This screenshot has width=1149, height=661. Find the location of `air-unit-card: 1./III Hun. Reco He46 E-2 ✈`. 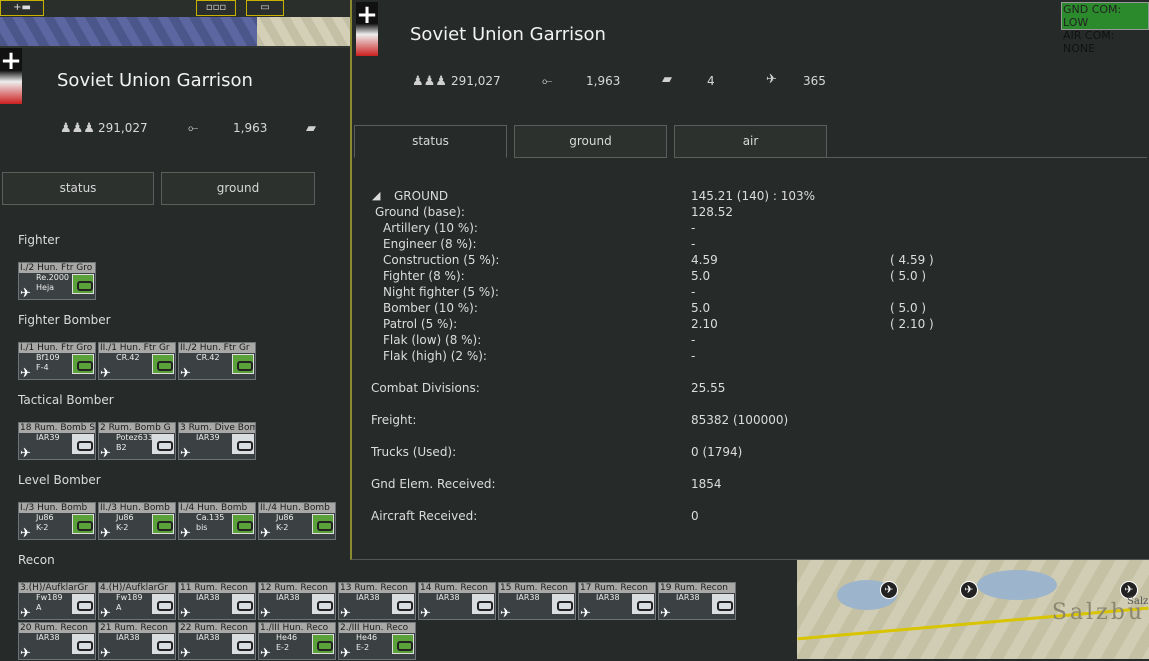

air-unit-card: 1./III Hun. Reco He46 E-2 ✈ is located at coordinates (297, 641).